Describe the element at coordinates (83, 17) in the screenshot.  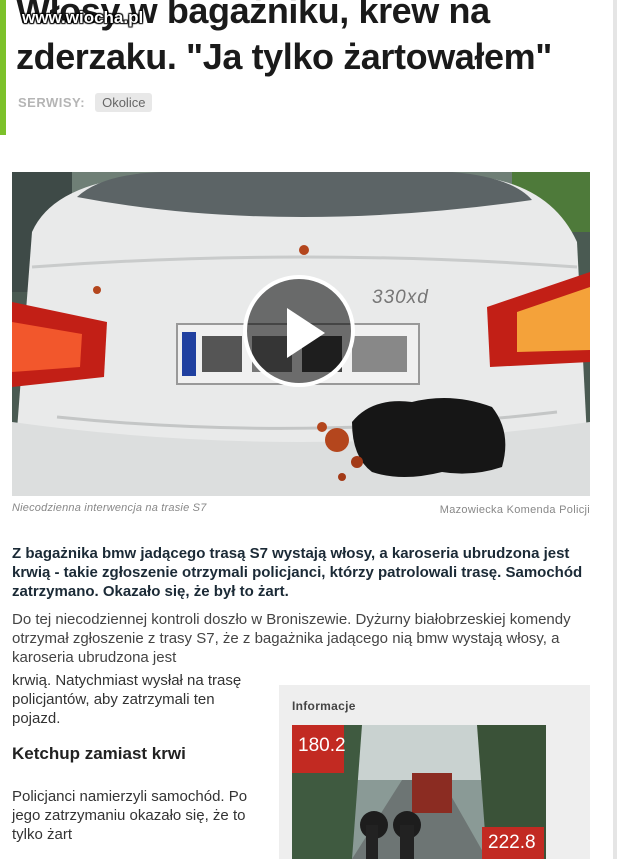
I see `site-watermark: www.wiocha.pl` at that location.